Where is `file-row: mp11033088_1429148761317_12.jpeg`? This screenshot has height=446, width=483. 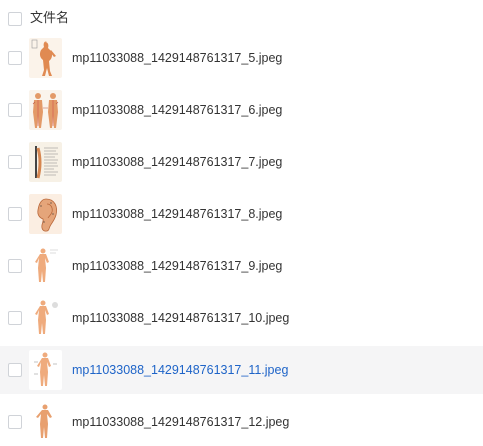
file-row: mp11033088_1429148761317_12.jpeg is located at coordinates (241, 422).